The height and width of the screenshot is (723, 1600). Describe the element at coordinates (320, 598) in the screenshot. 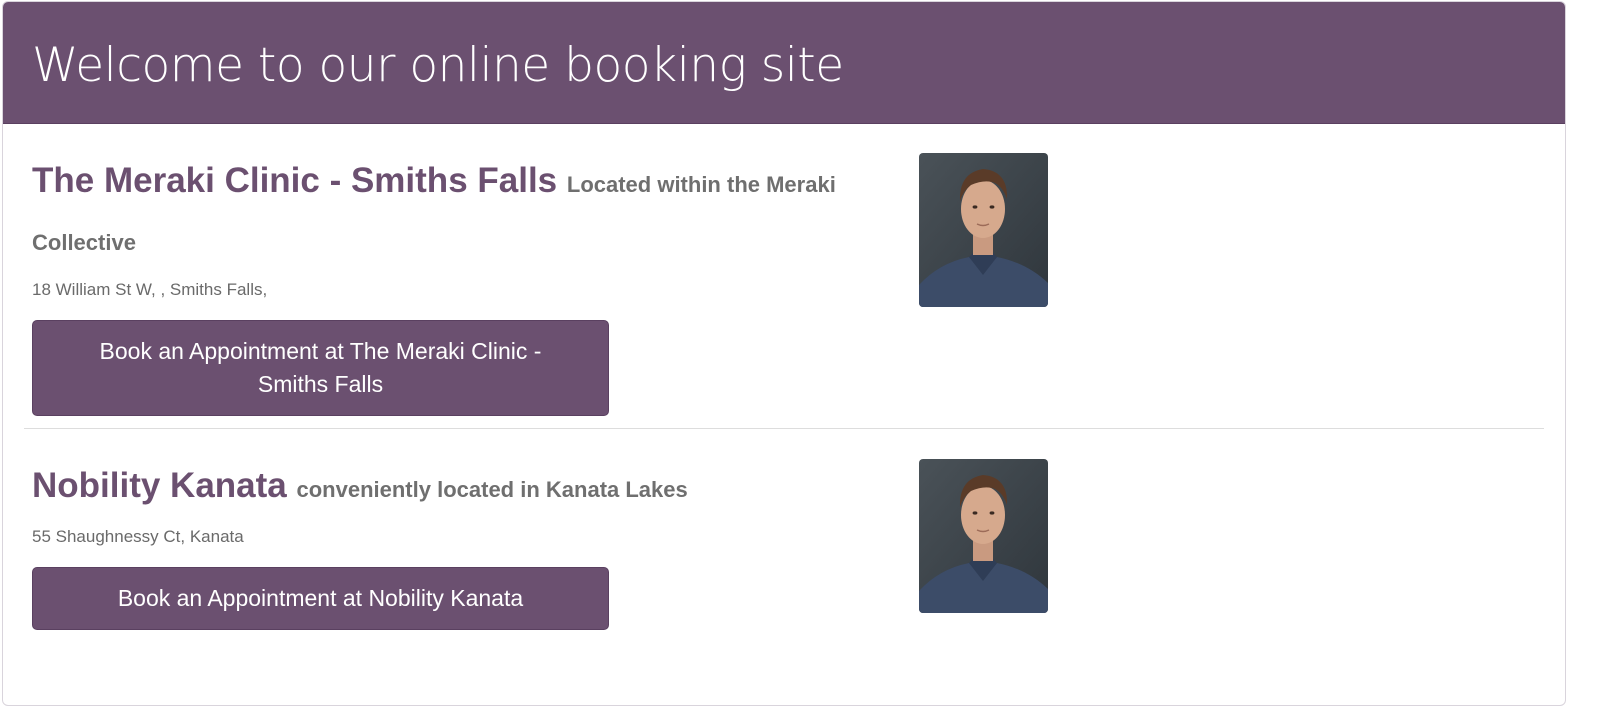

I see `book-appointment-nobility-button: Book an Appointment at Nobility Kanata` at that location.